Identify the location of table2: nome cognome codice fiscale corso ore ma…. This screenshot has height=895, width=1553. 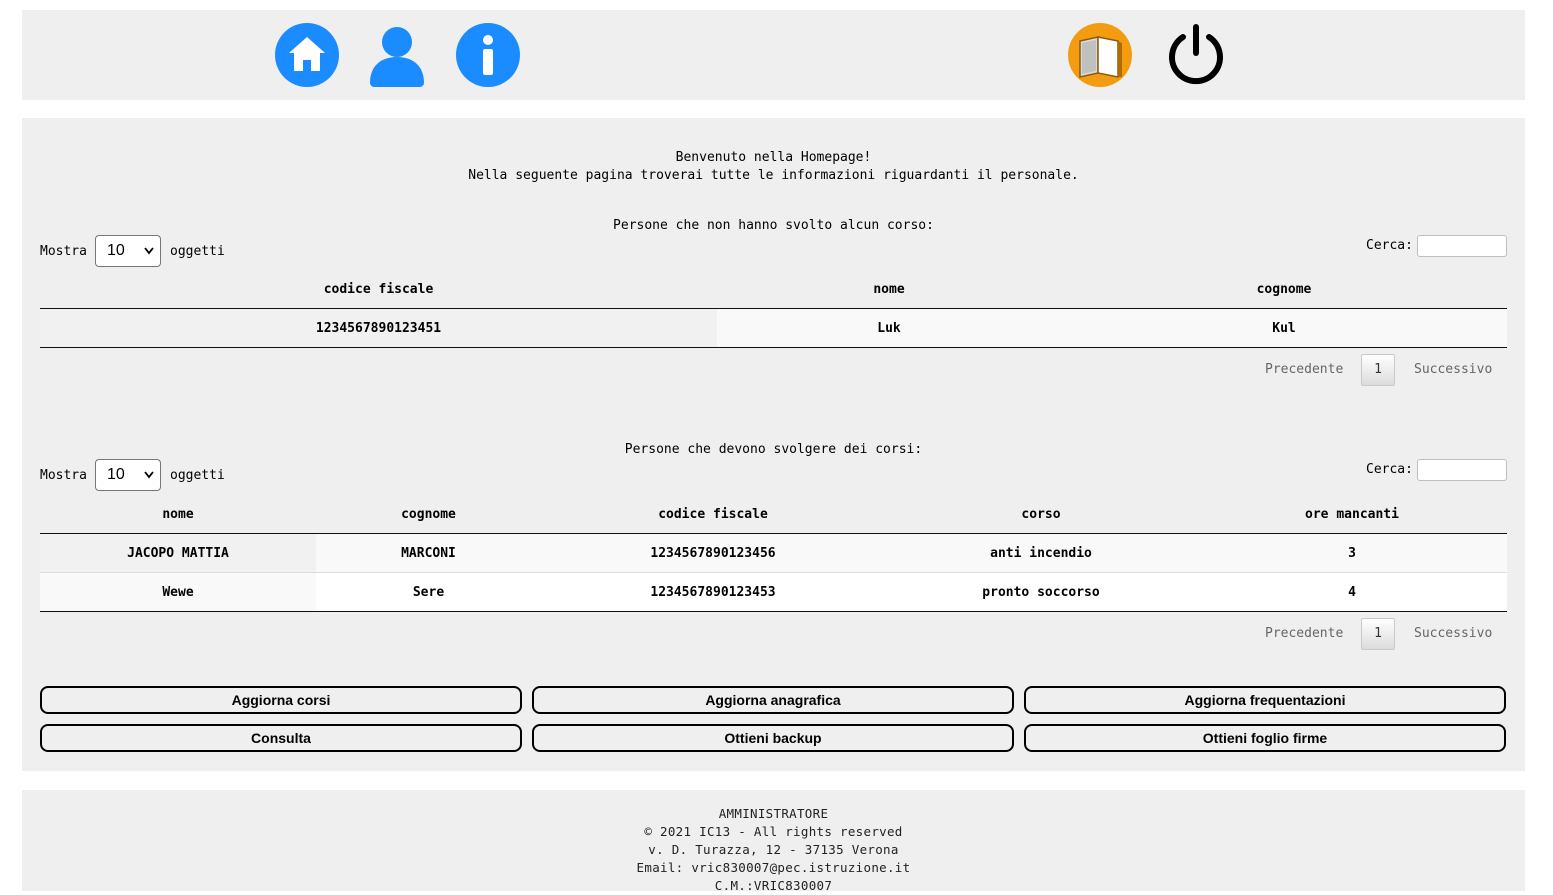
(773, 553).